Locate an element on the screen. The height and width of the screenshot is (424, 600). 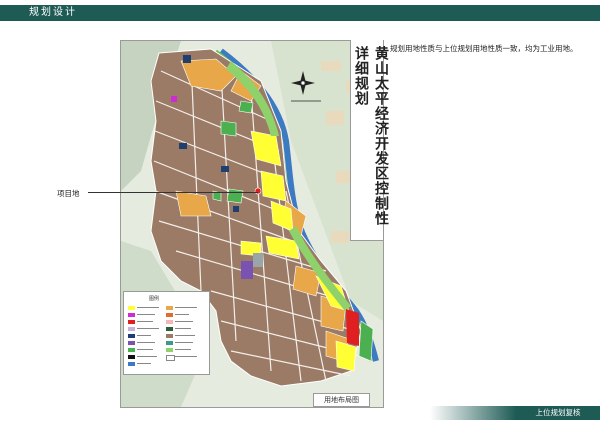
header-band is located at coordinates (300, 13).